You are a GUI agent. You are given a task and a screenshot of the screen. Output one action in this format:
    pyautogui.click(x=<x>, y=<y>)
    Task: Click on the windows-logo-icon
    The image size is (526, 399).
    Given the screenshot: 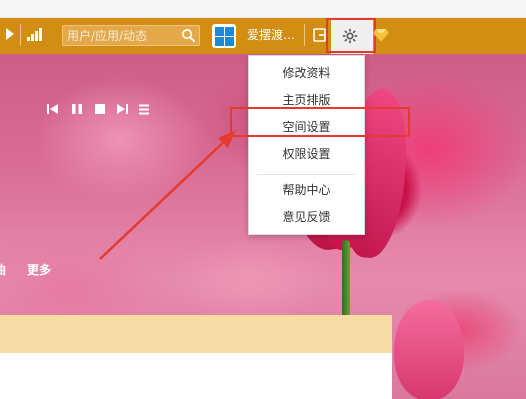 What is the action you would take?
    pyautogui.click(x=224, y=36)
    